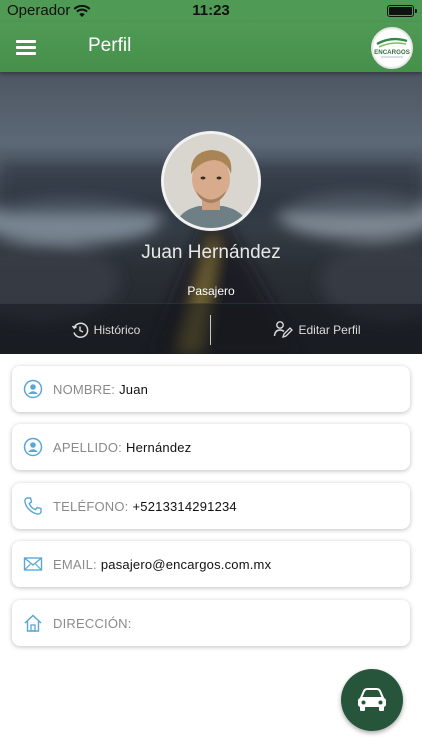 The height and width of the screenshot is (750, 422). I want to click on home-icon, so click(33, 623).